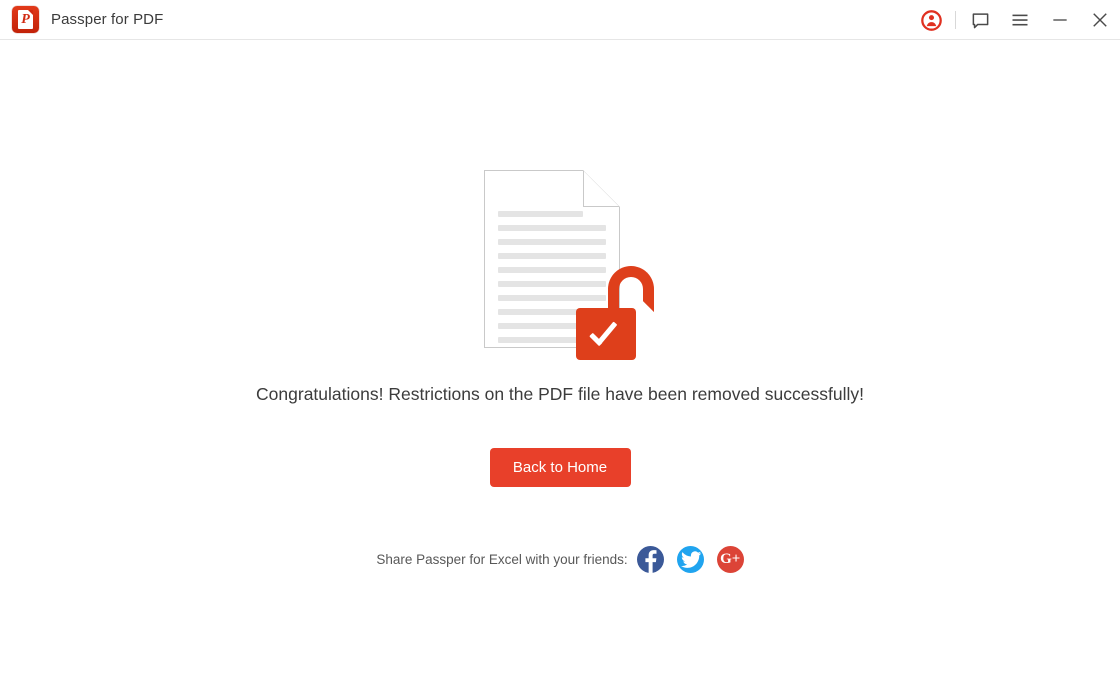  I want to click on menu-icon, so click(1020, 20).